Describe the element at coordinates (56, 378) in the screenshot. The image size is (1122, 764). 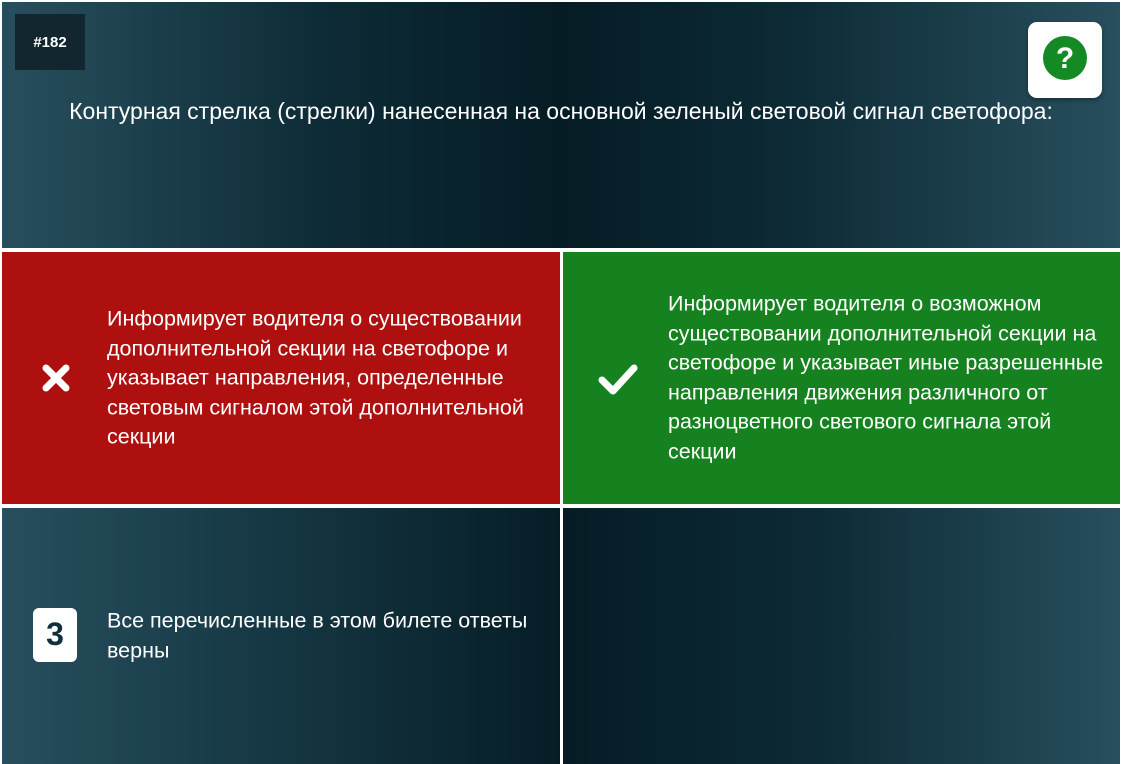
I see `cross-icon` at that location.